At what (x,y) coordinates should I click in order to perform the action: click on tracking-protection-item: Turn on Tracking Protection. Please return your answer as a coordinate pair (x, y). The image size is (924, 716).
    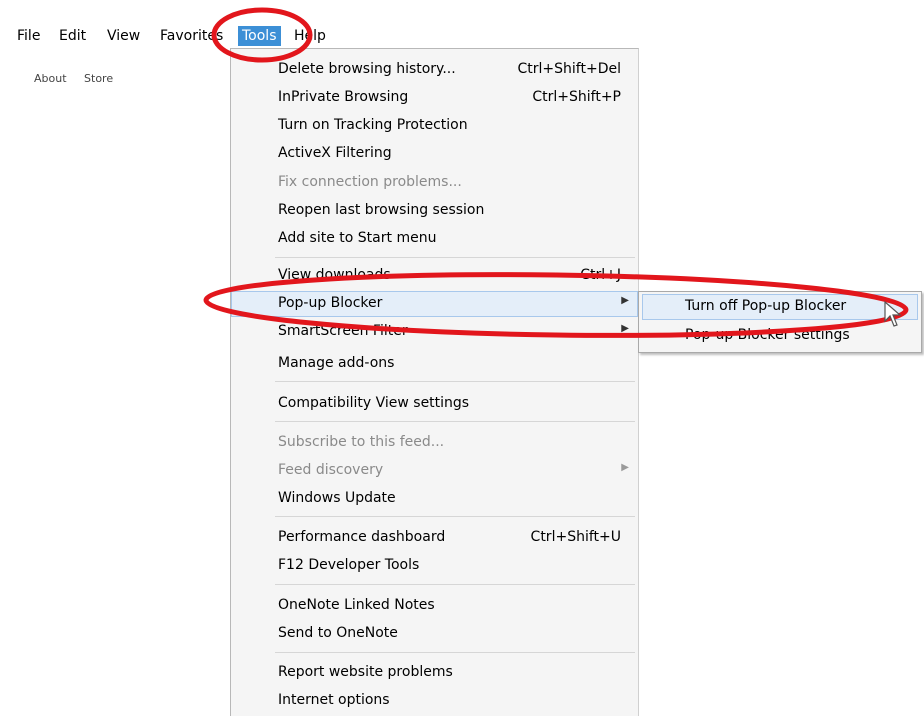
    Looking at the image, I should click on (434, 126).